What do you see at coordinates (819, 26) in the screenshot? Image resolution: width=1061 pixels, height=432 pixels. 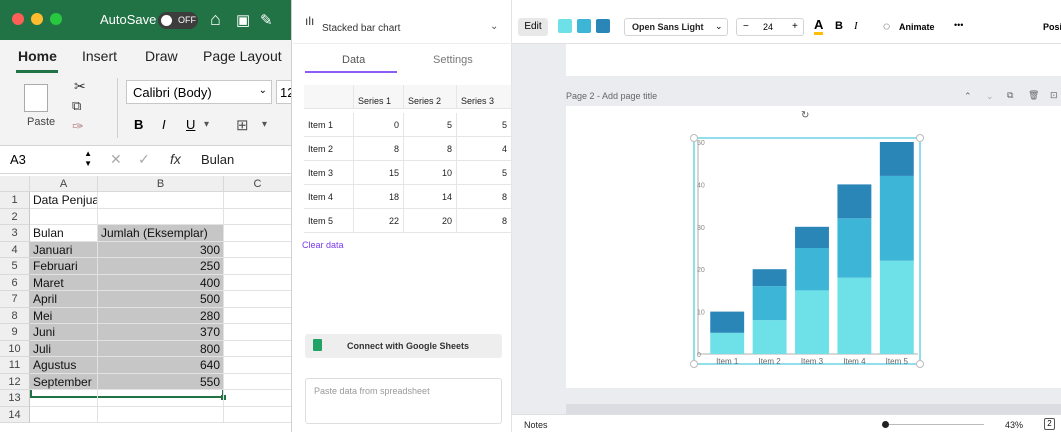 I see `text-color-icon: A` at bounding box center [819, 26].